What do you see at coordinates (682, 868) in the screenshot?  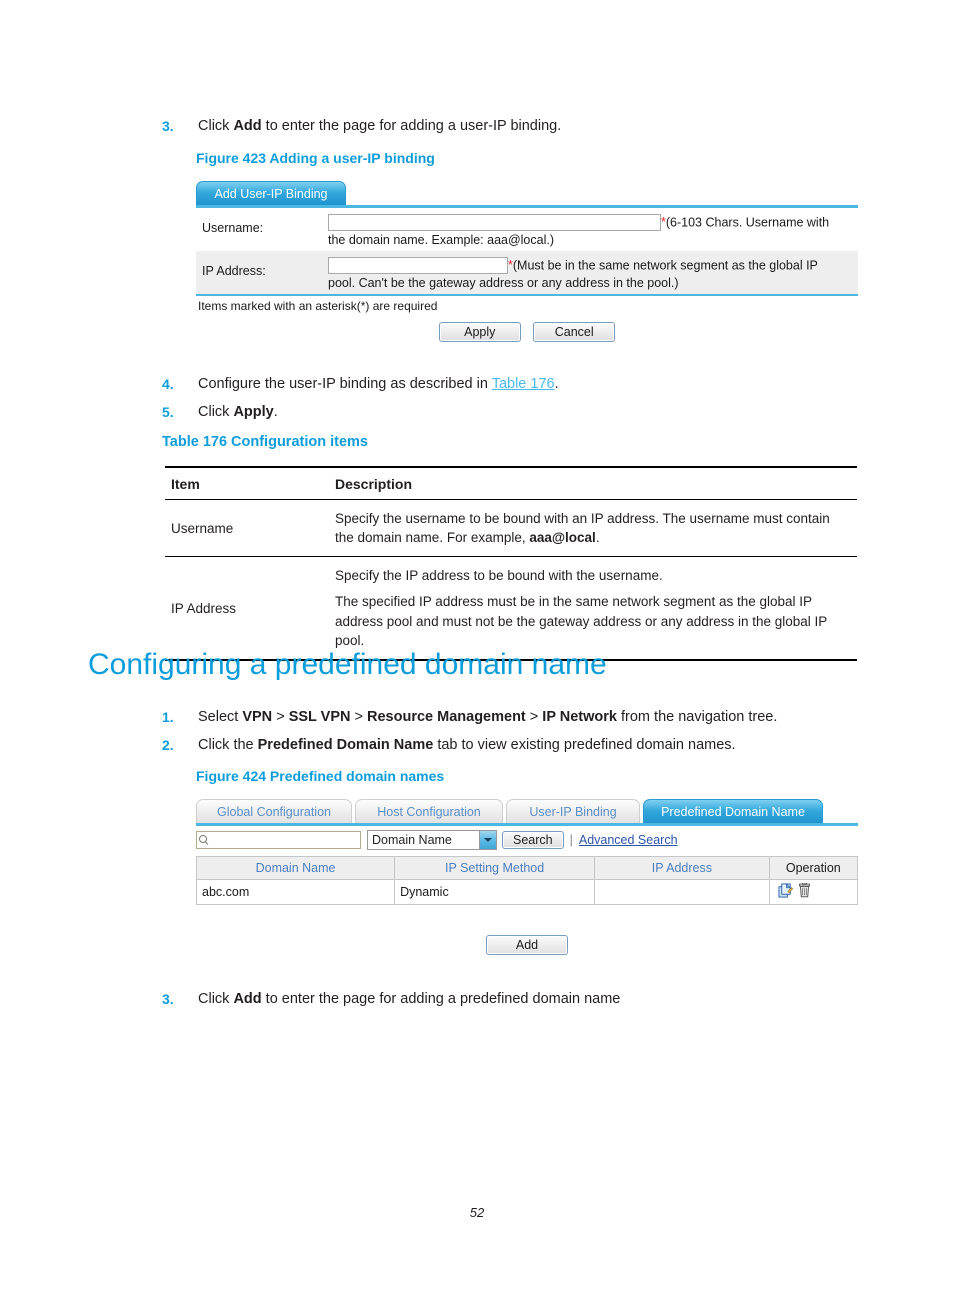 I see `column-header-ip-address: IP Address` at bounding box center [682, 868].